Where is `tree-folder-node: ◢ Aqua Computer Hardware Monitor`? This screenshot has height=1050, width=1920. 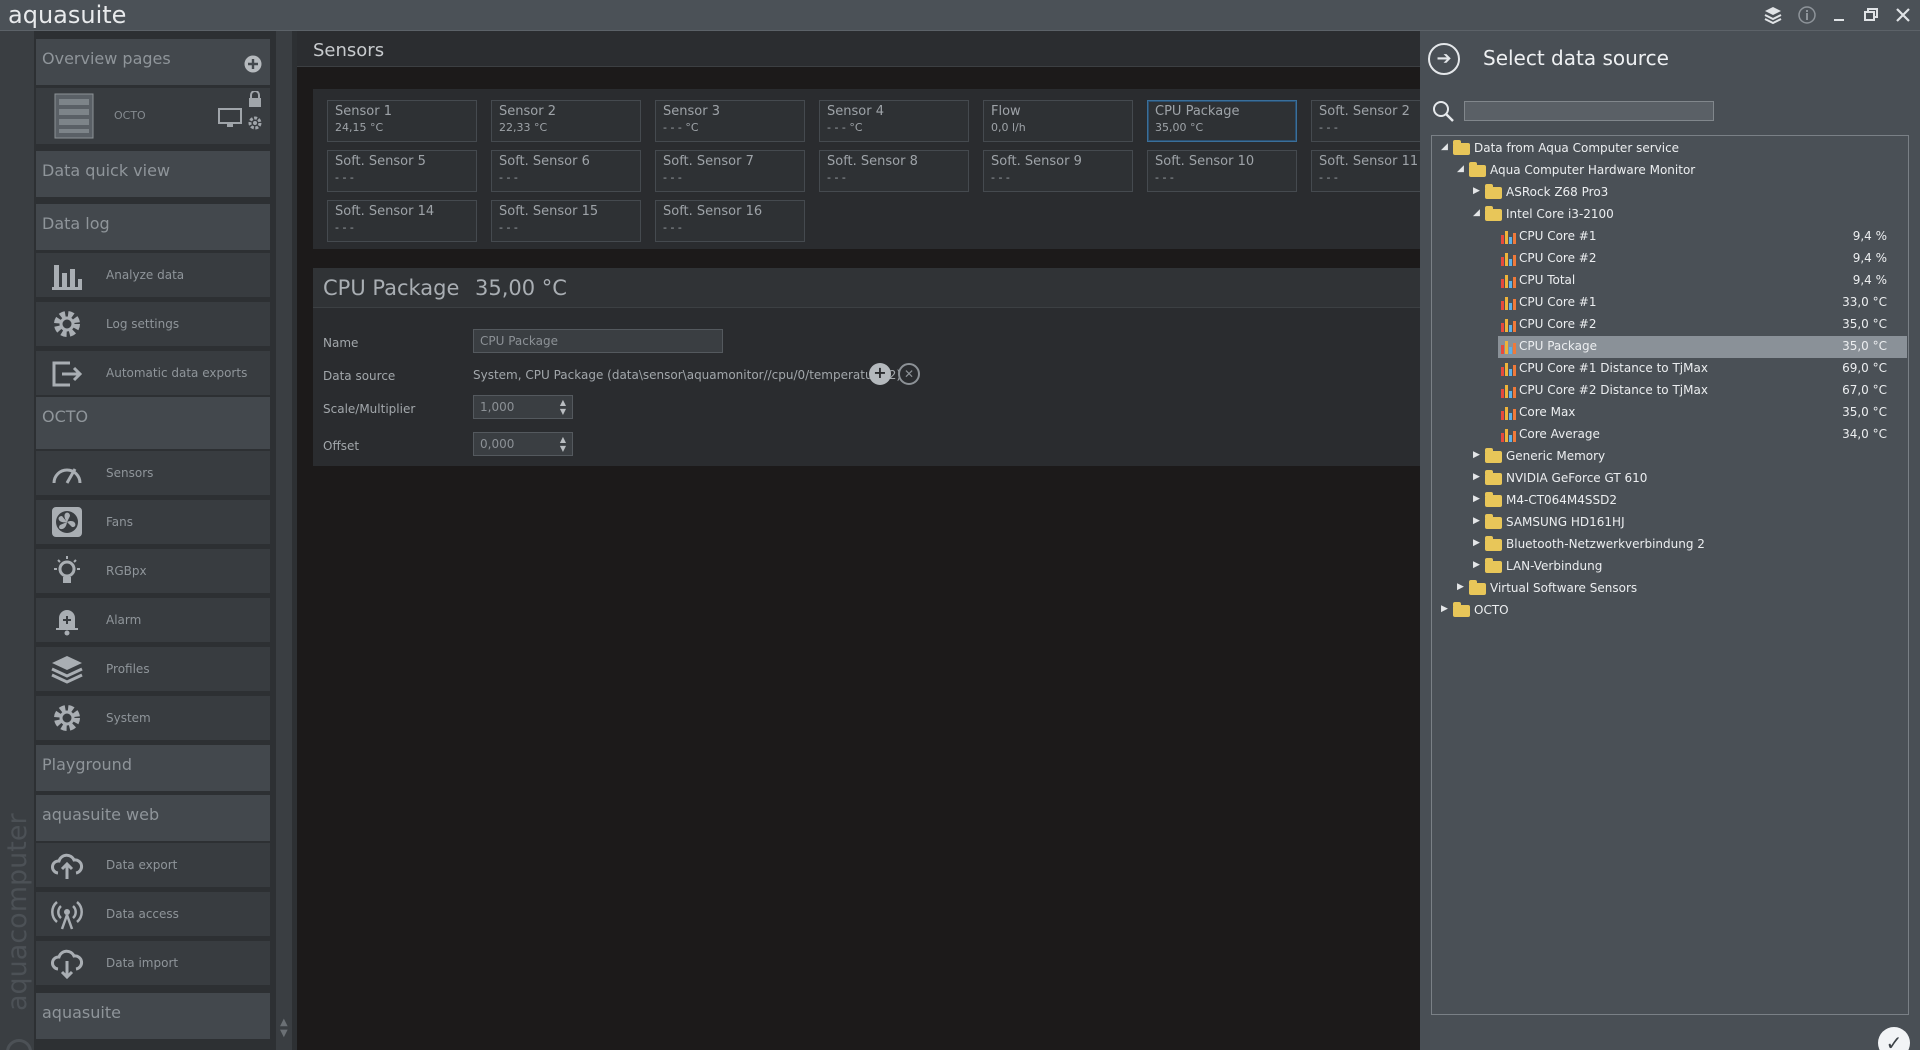 tree-folder-node: ◢ Aqua Computer Hardware Monitor is located at coordinates (1670, 171).